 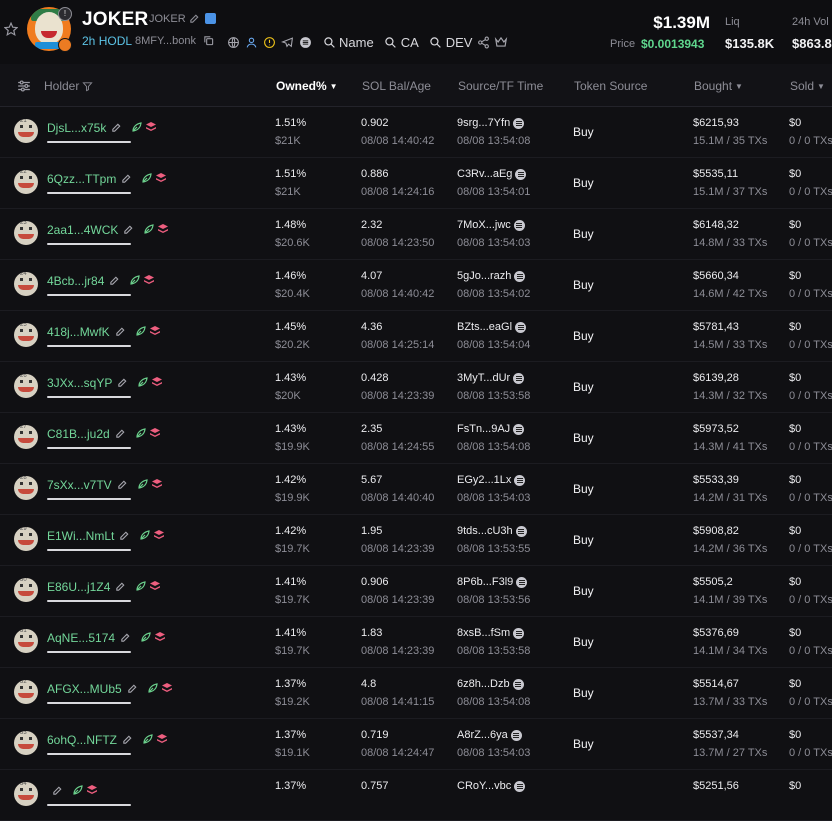 What do you see at coordinates (492, 531) in the screenshot?
I see `funding-source: 9tds...cU3h` at bounding box center [492, 531].